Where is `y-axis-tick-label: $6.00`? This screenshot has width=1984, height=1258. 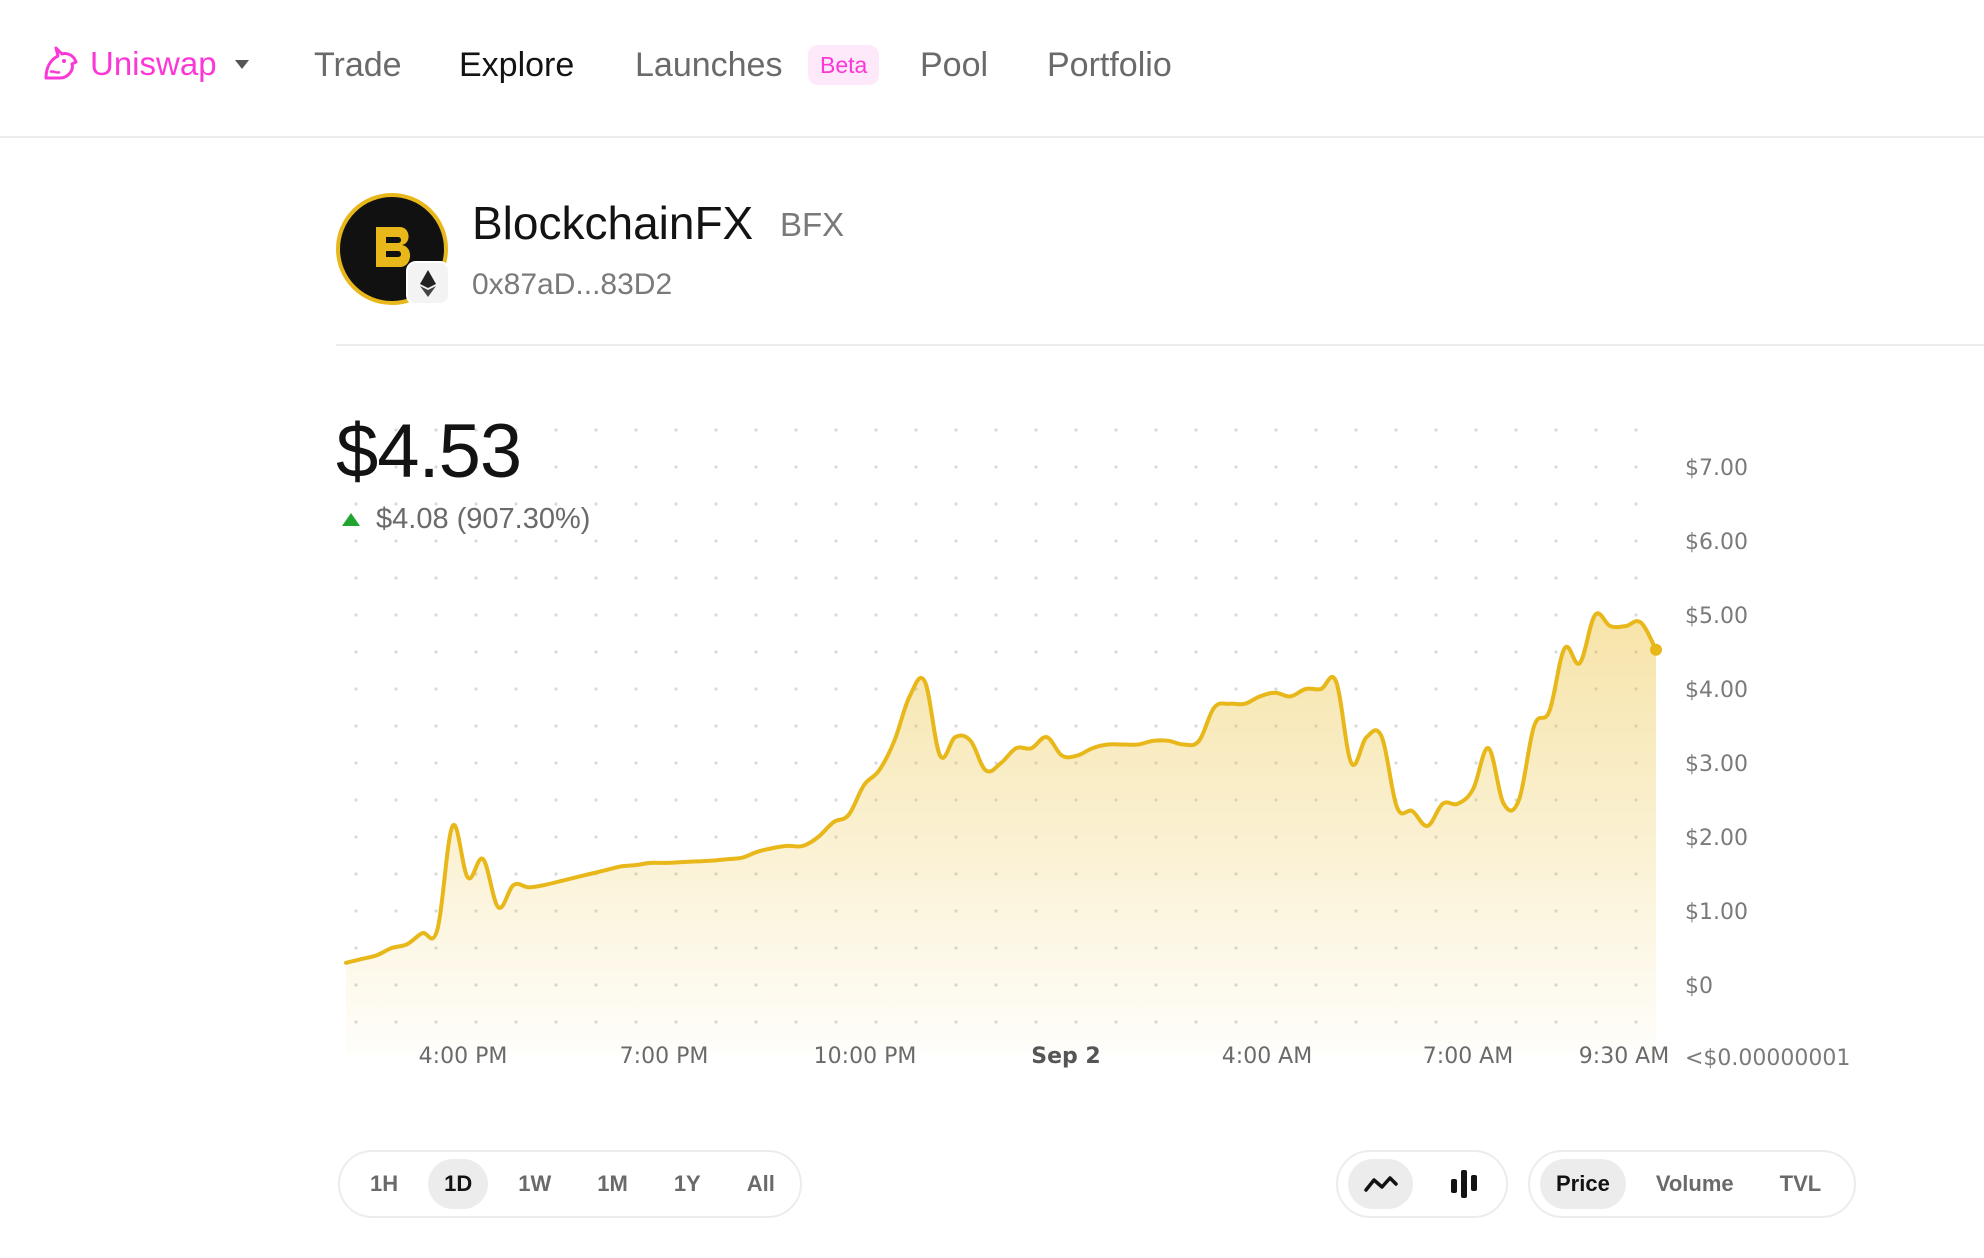
y-axis-tick-label: $6.00 is located at coordinates (1716, 542).